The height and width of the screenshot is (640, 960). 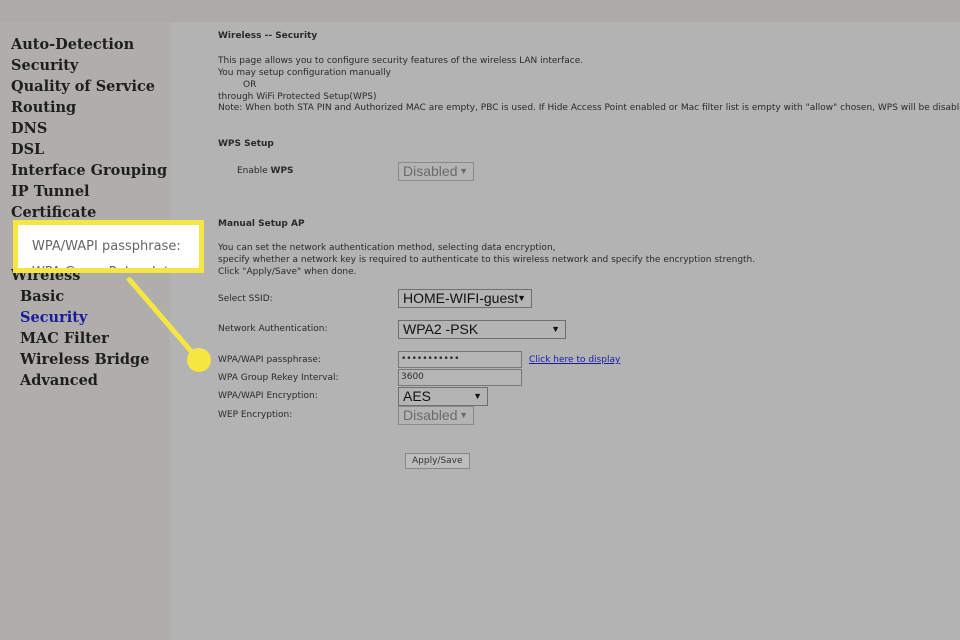 I want to click on callout-connector, so click(x=168, y=324).